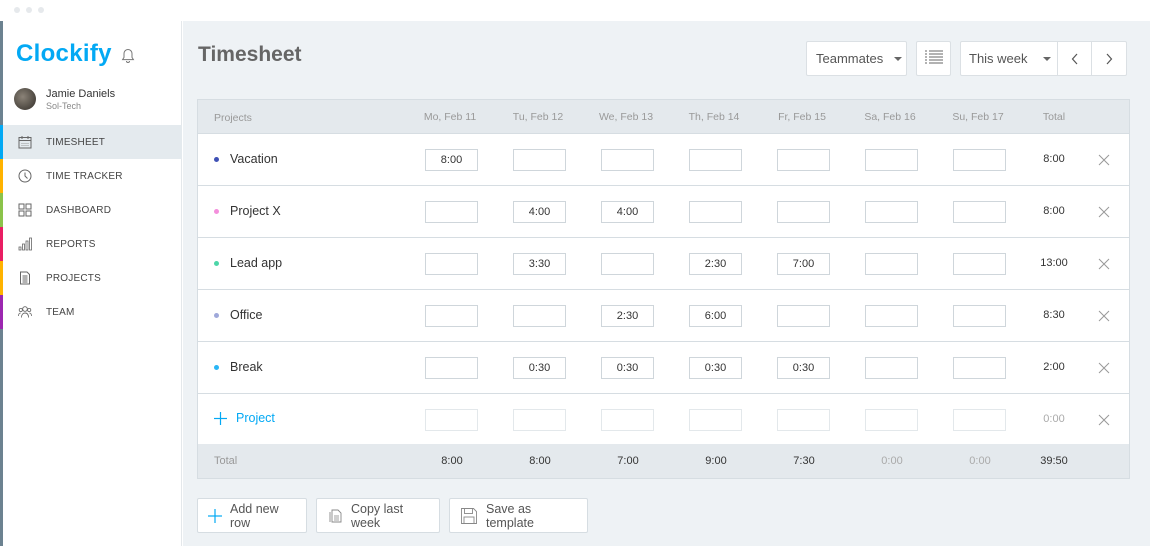 The height and width of the screenshot is (546, 1150). I want to click on chevron-down-icon, so click(1046, 58).